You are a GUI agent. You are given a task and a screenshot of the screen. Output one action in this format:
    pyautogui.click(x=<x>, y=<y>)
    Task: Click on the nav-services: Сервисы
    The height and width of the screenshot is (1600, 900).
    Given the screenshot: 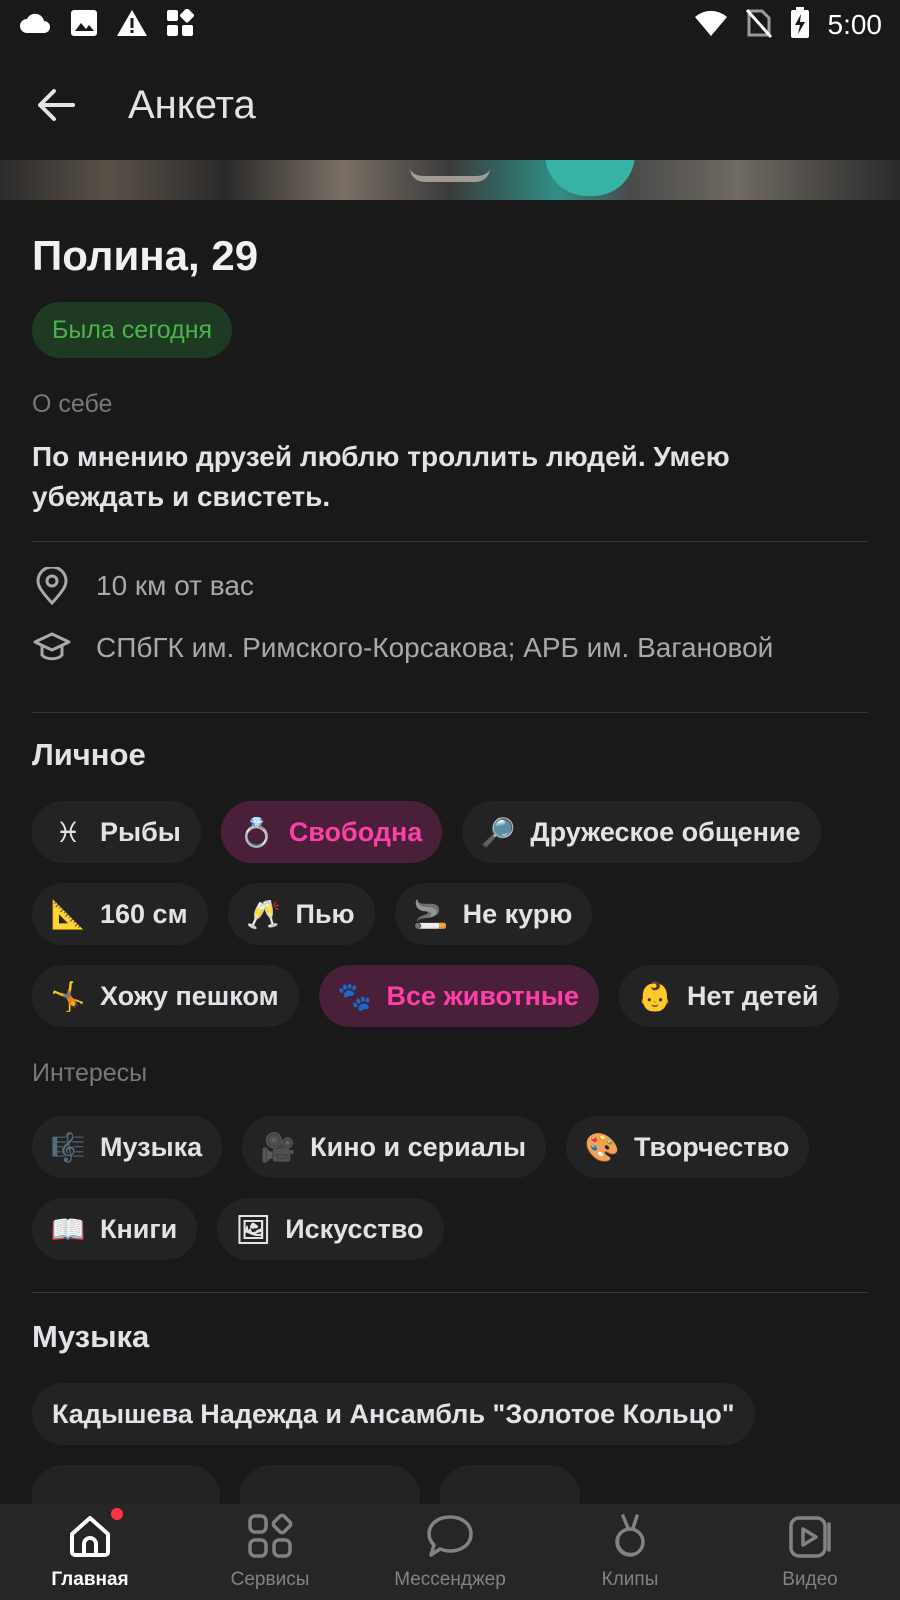 What is the action you would take?
    pyautogui.click(x=270, y=1552)
    